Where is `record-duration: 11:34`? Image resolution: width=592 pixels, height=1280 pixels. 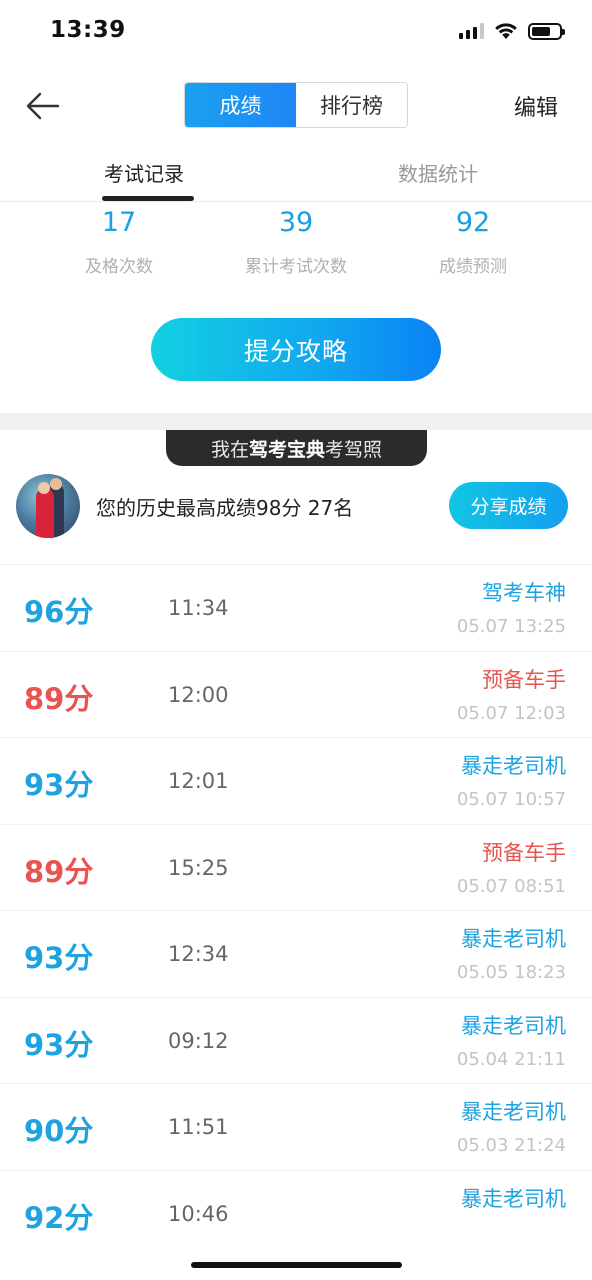
record-duration: 11:34 is located at coordinates (198, 608).